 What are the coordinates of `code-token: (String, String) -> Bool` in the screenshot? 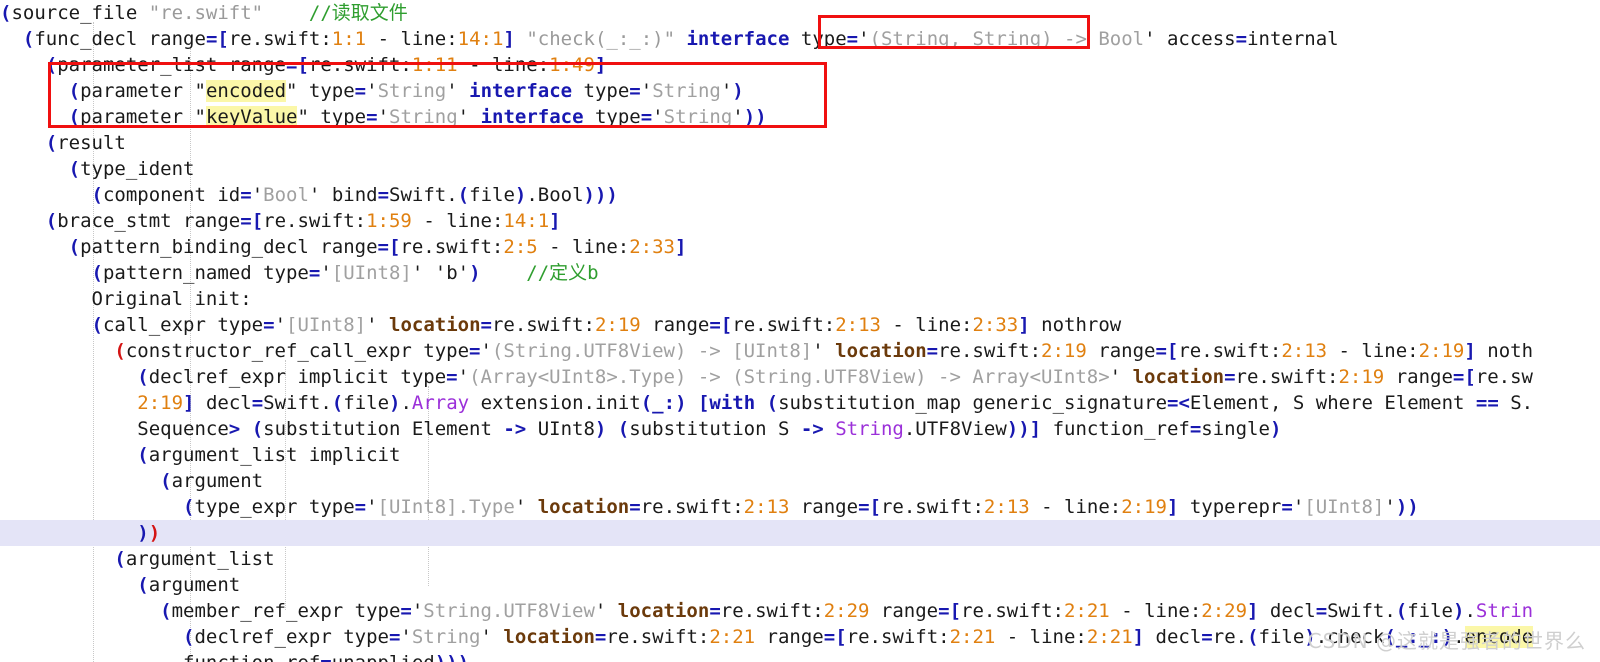 It's located at (1007, 39).